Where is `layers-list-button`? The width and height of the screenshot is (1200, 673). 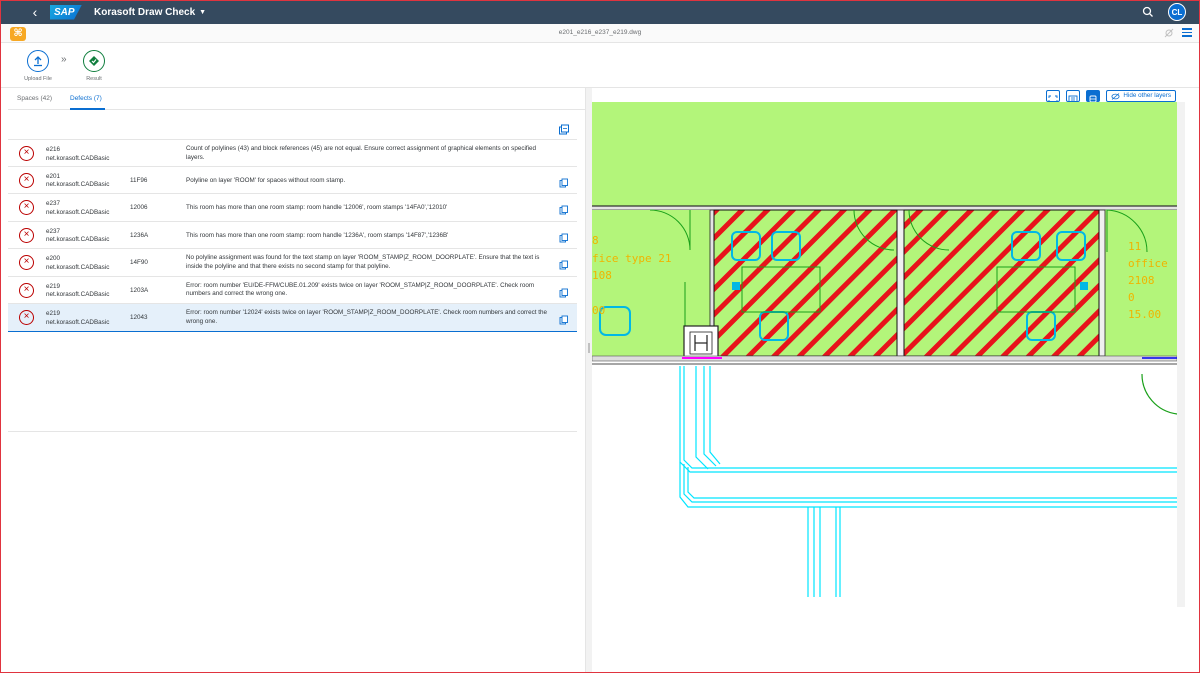
layers-list-button is located at coordinates (1073, 96).